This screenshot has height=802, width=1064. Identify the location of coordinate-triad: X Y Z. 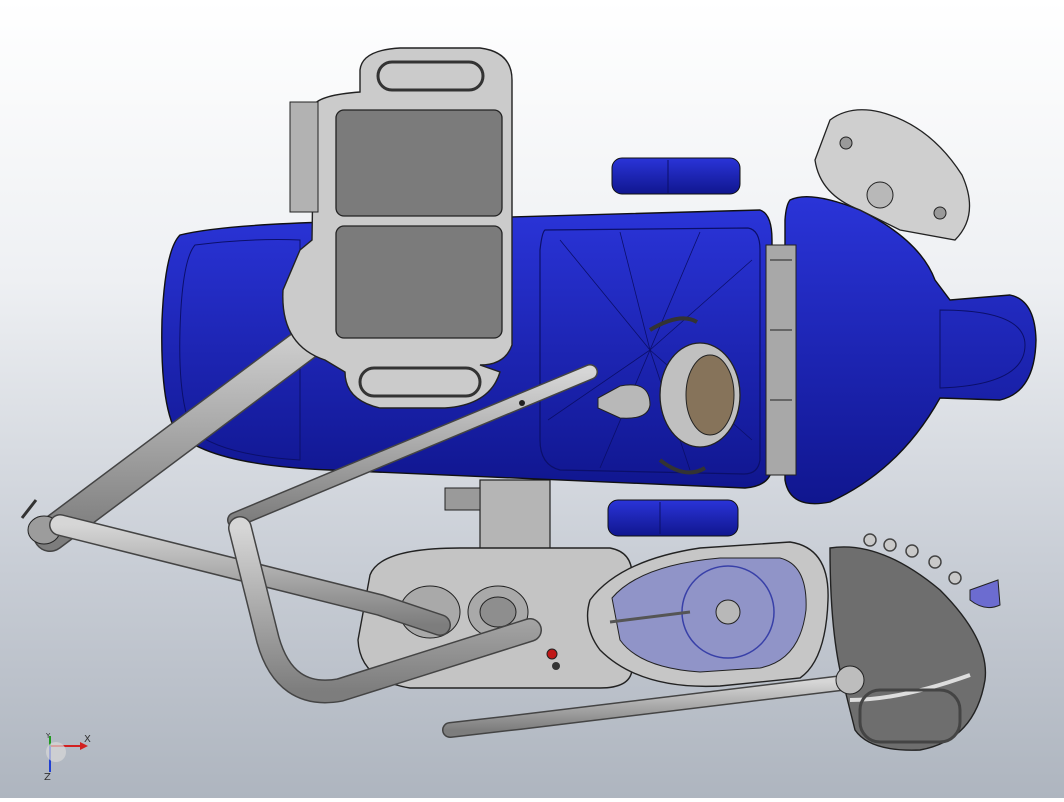
(68, 757).